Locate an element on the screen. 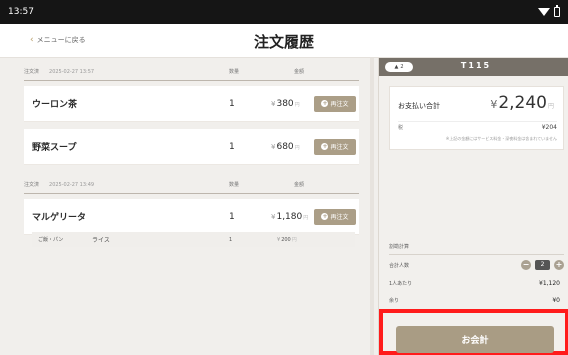  status-time: 13:57 is located at coordinates (21, 12).